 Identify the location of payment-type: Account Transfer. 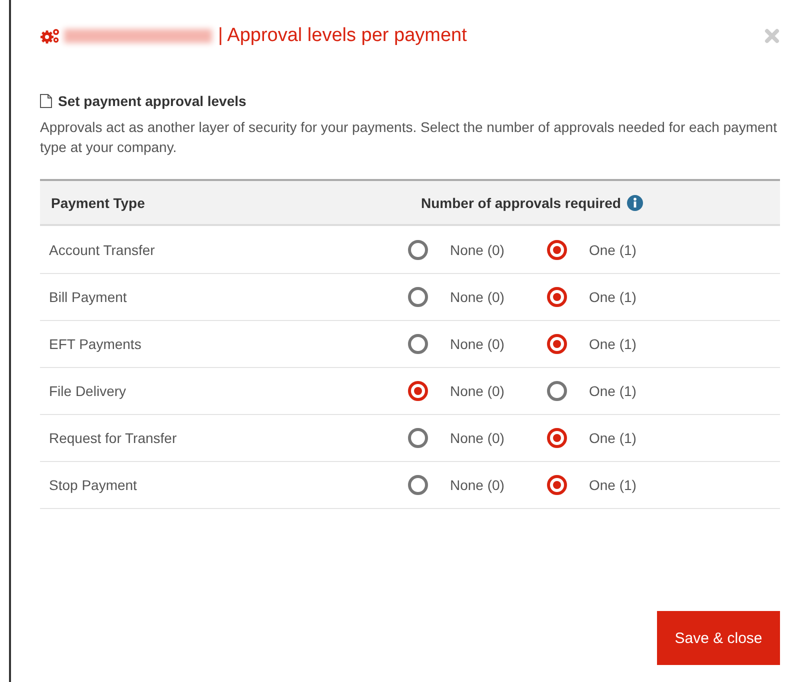
(102, 250).